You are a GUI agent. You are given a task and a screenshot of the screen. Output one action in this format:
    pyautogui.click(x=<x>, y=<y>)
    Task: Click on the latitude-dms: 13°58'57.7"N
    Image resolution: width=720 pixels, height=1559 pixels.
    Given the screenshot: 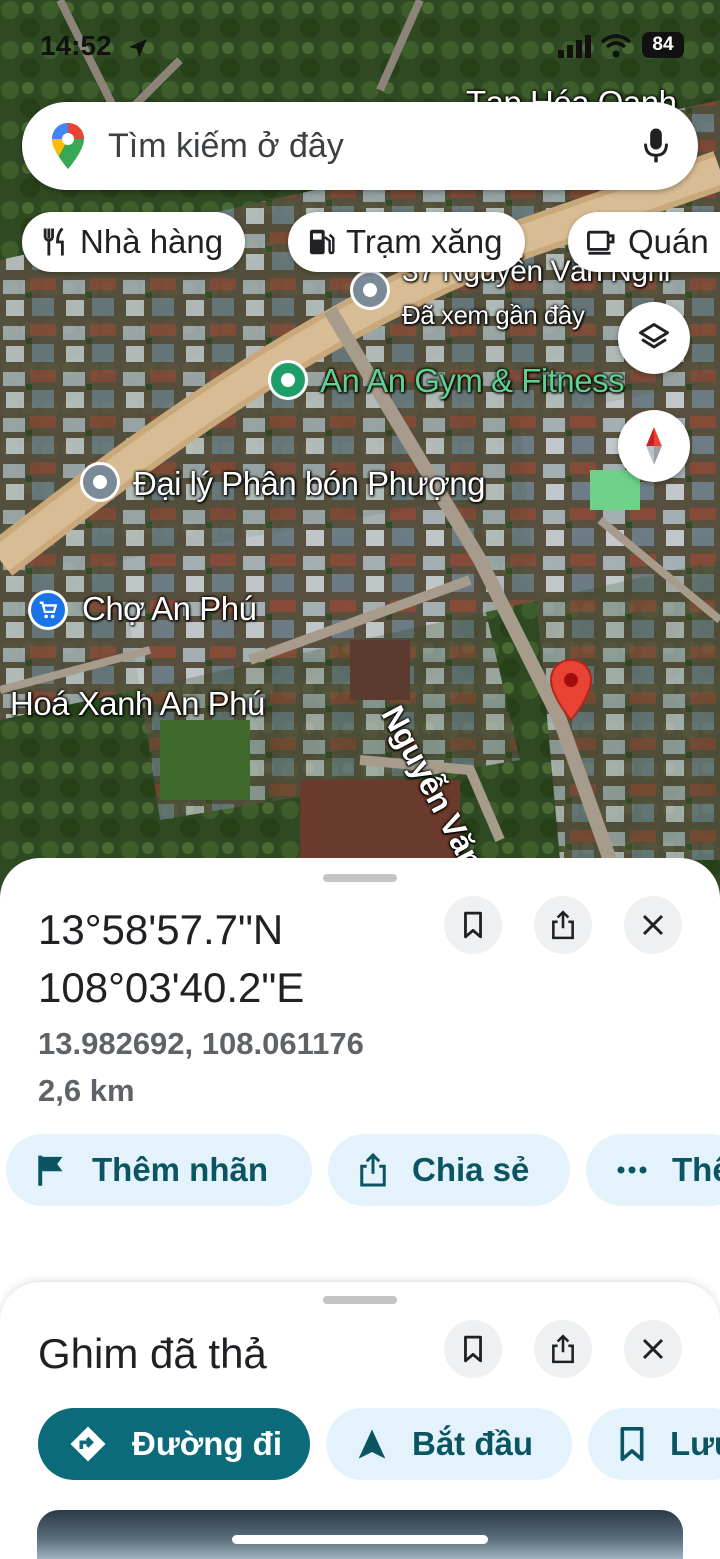 What is the action you would take?
    pyautogui.click(x=161, y=929)
    